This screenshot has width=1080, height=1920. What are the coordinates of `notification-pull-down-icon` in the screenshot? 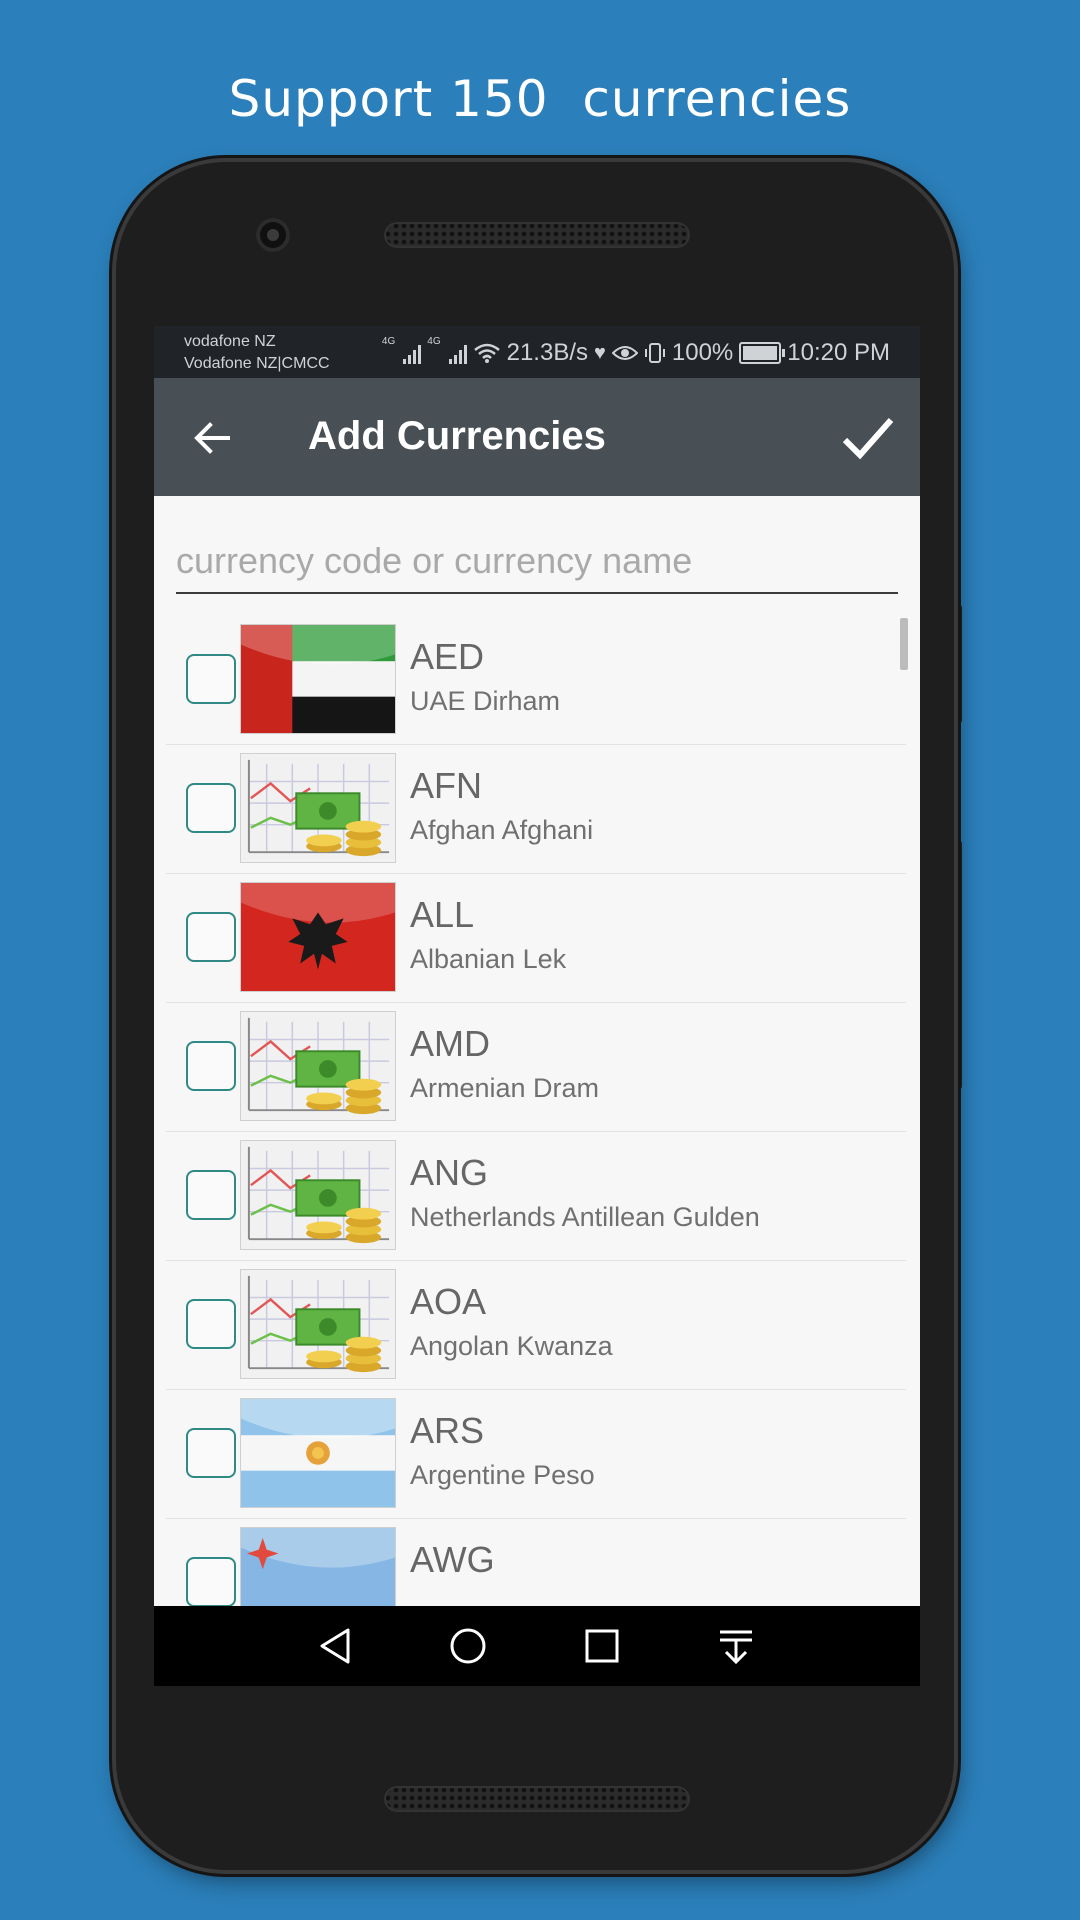 It's located at (736, 1646).